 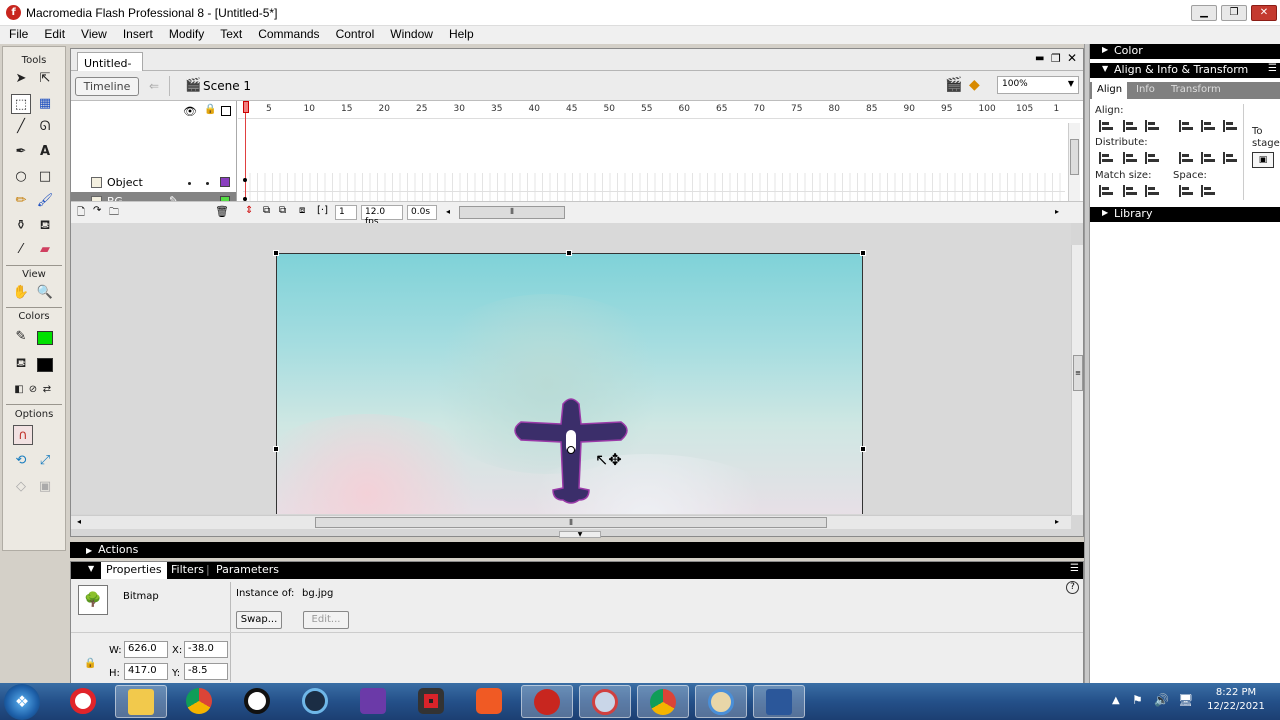 What do you see at coordinates (246, 107) in the screenshot?
I see `playhead` at bounding box center [246, 107].